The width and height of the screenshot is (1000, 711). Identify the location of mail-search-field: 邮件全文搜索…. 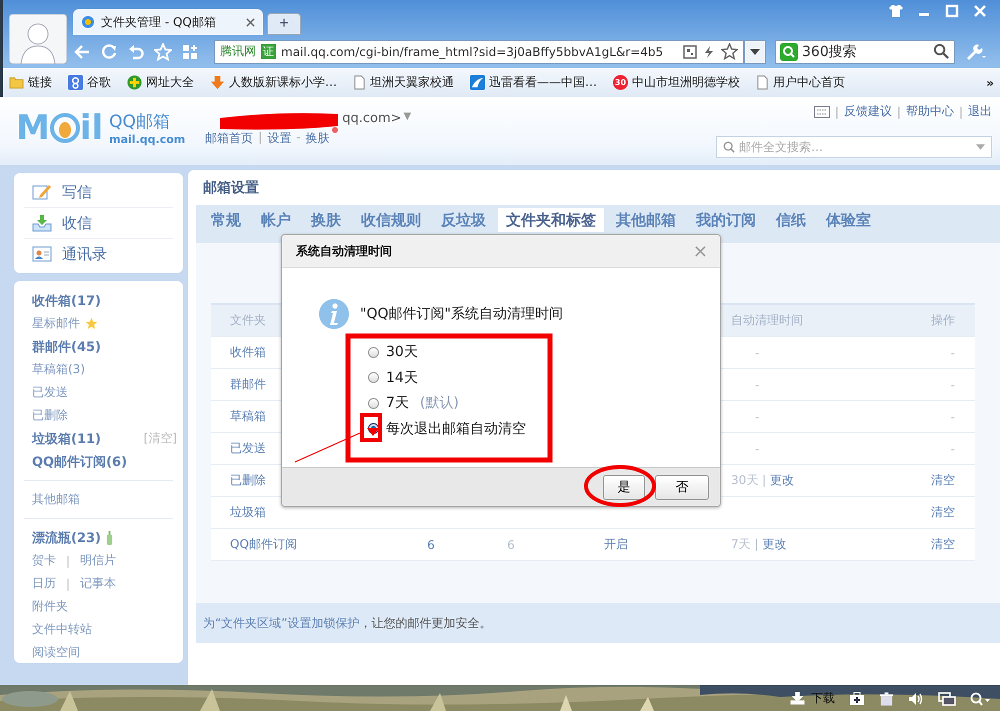
(854, 147).